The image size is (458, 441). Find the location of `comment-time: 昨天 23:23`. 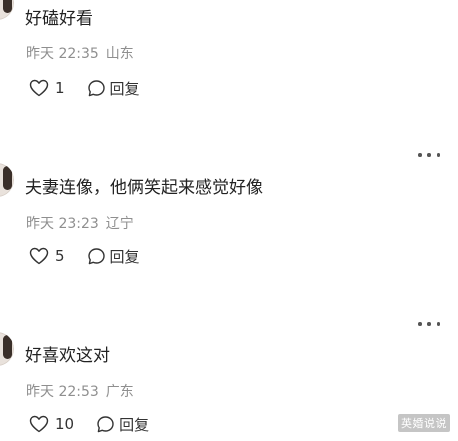

comment-time: 昨天 23:23 is located at coordinates (62, 224).